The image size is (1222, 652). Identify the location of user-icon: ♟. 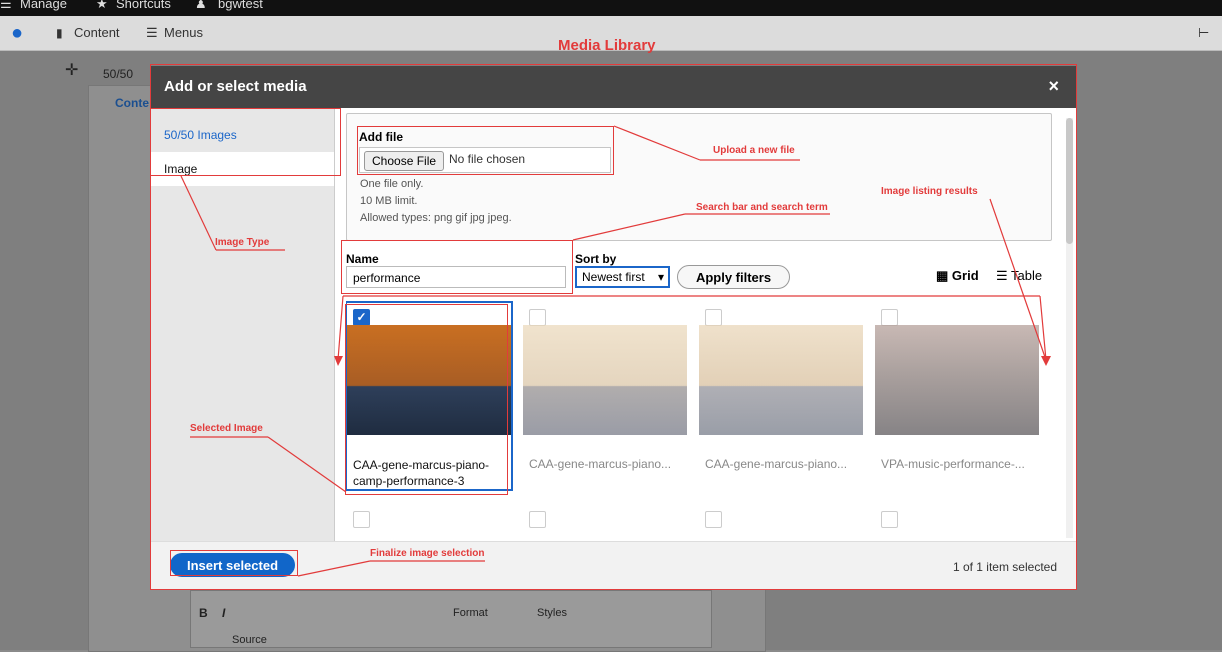
(201, 6).